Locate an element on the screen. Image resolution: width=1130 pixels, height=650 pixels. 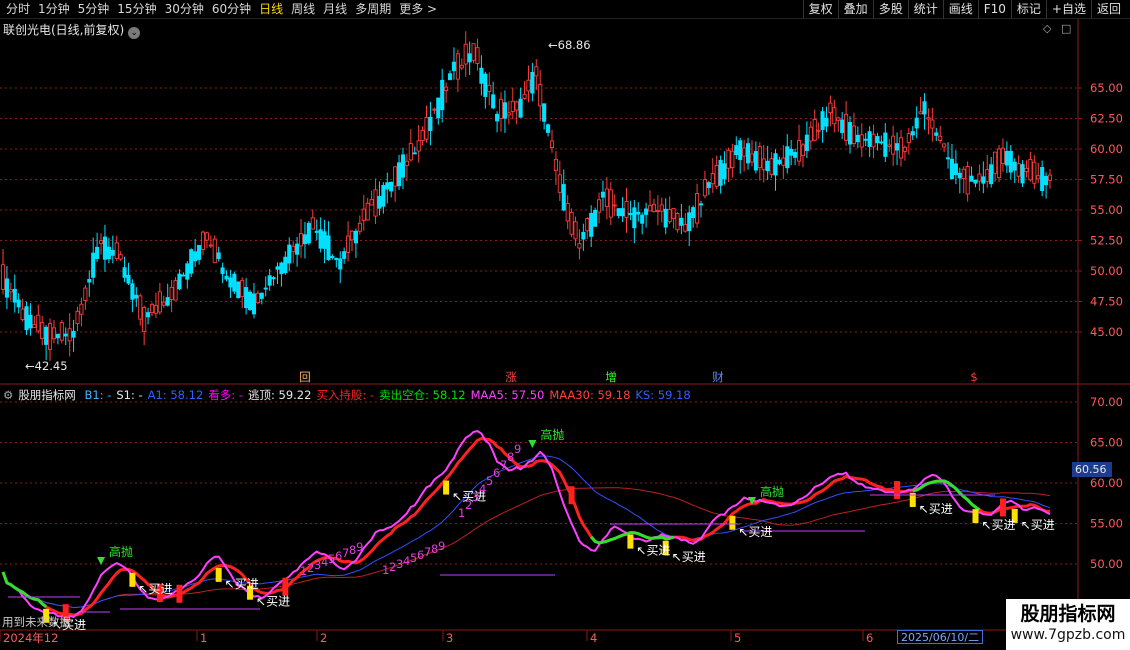
toolbar-action-button: F10 is located at coordinates (994, 9).